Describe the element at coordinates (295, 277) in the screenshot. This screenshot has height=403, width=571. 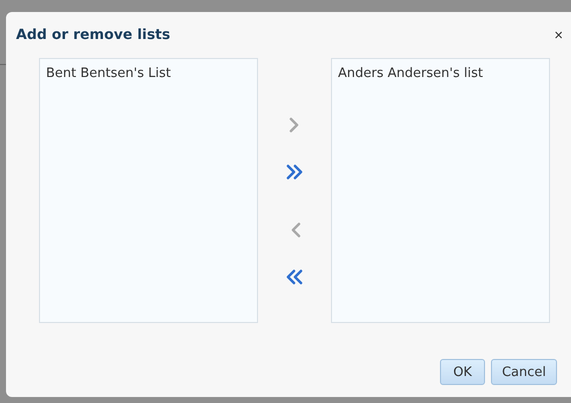
I see `double-chevron-left-icon` at that location.